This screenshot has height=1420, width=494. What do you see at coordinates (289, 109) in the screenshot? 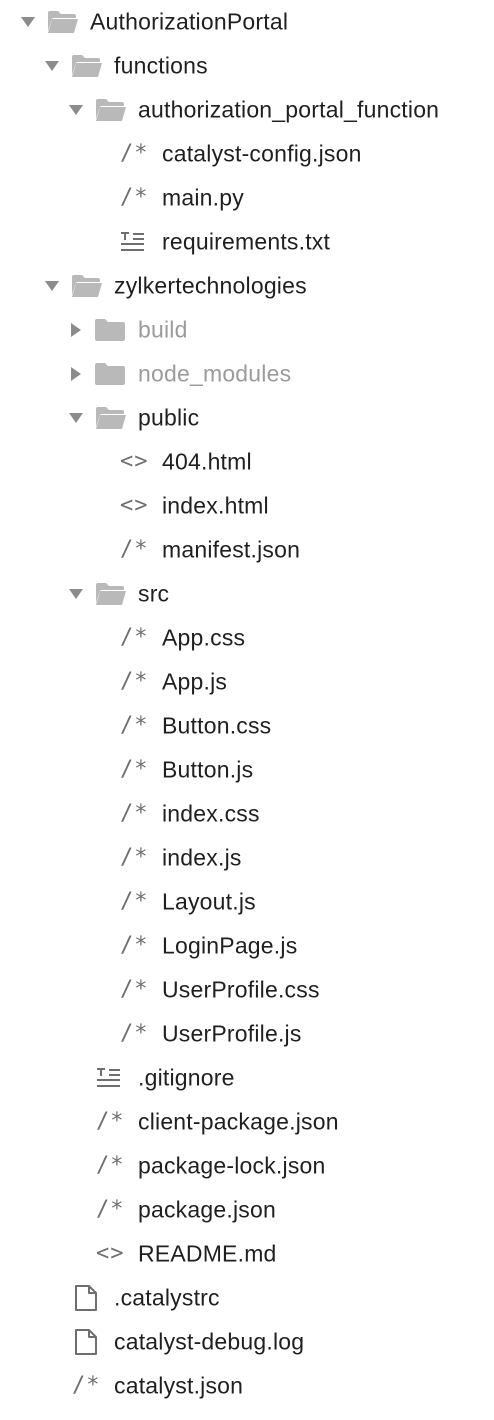
I see `tree-label: authorization_portal_function` at bounding box center [289, 109].